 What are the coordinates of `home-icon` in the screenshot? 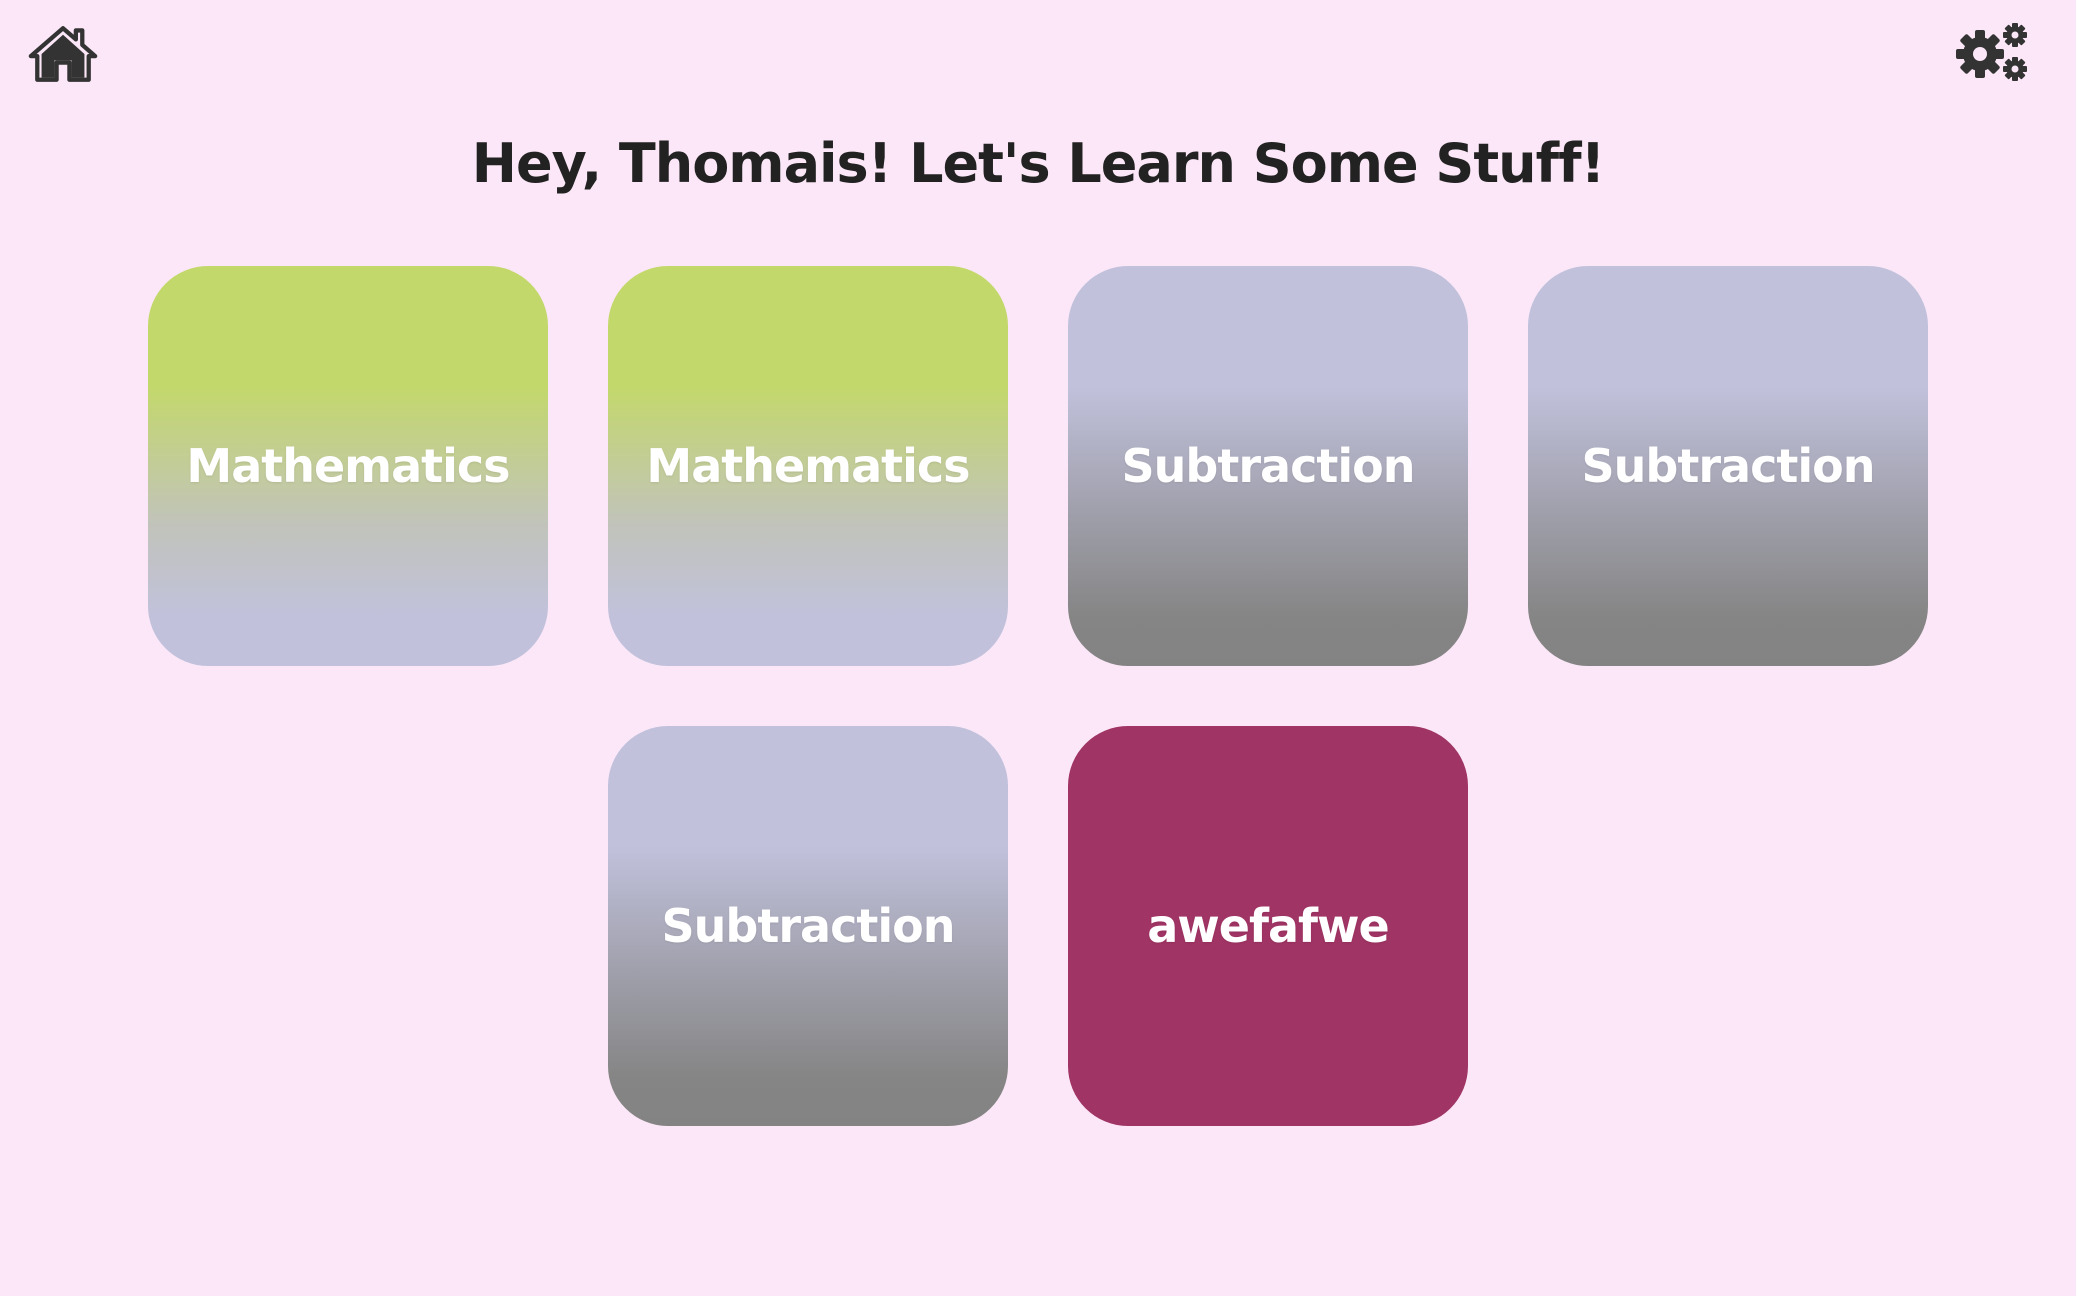 It's located at (63, 54).